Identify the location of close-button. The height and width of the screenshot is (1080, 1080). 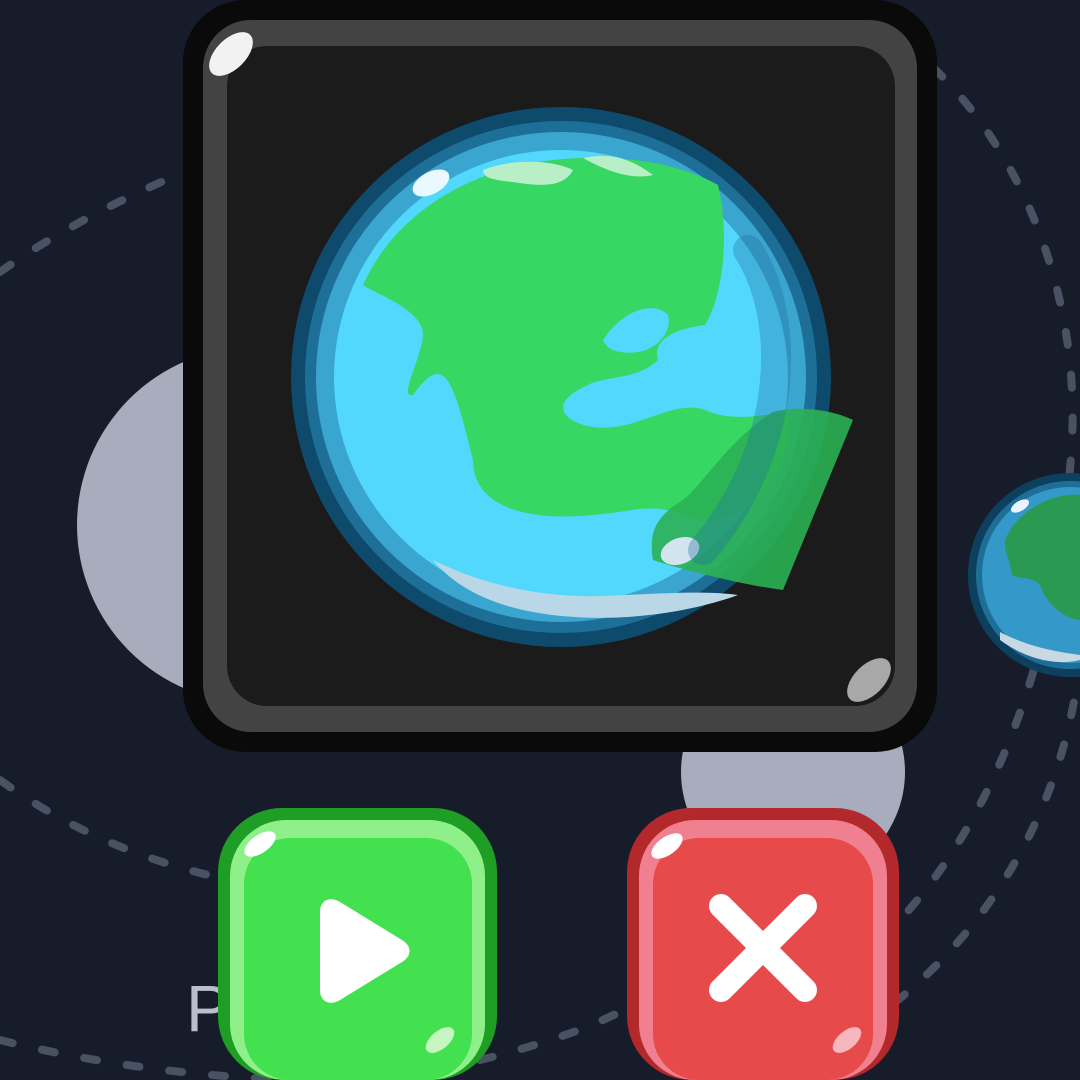
(763, 944).